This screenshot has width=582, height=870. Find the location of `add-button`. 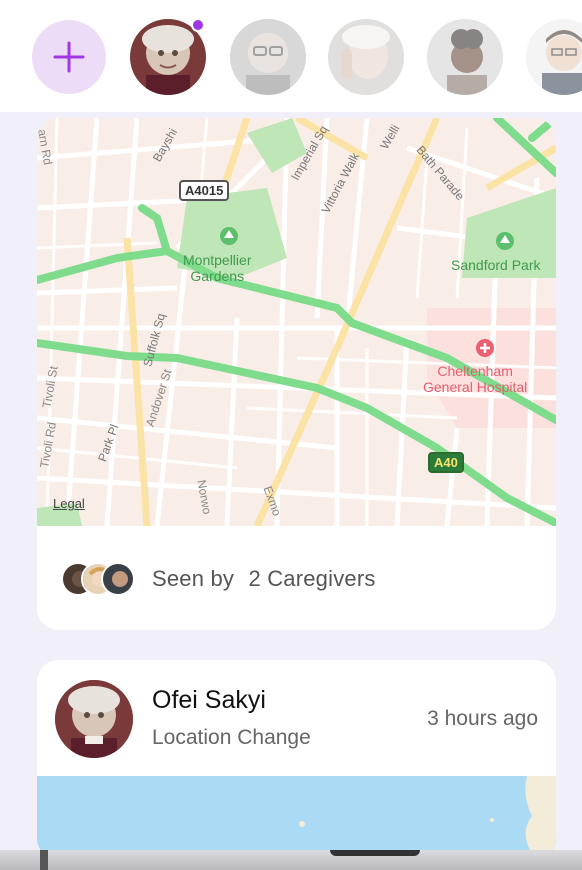

add-button is located at coordinates (69, 57).